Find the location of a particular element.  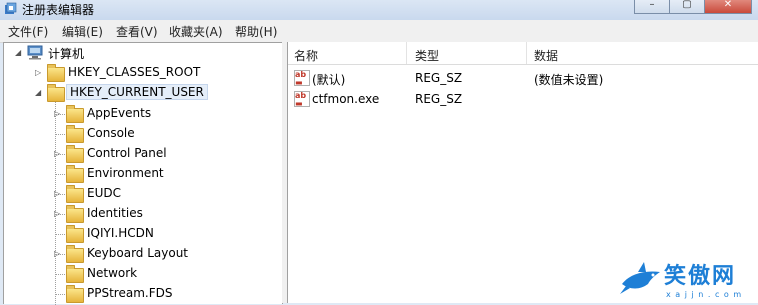

menu-file: 文件(F) is located at coordinates (28, 31).